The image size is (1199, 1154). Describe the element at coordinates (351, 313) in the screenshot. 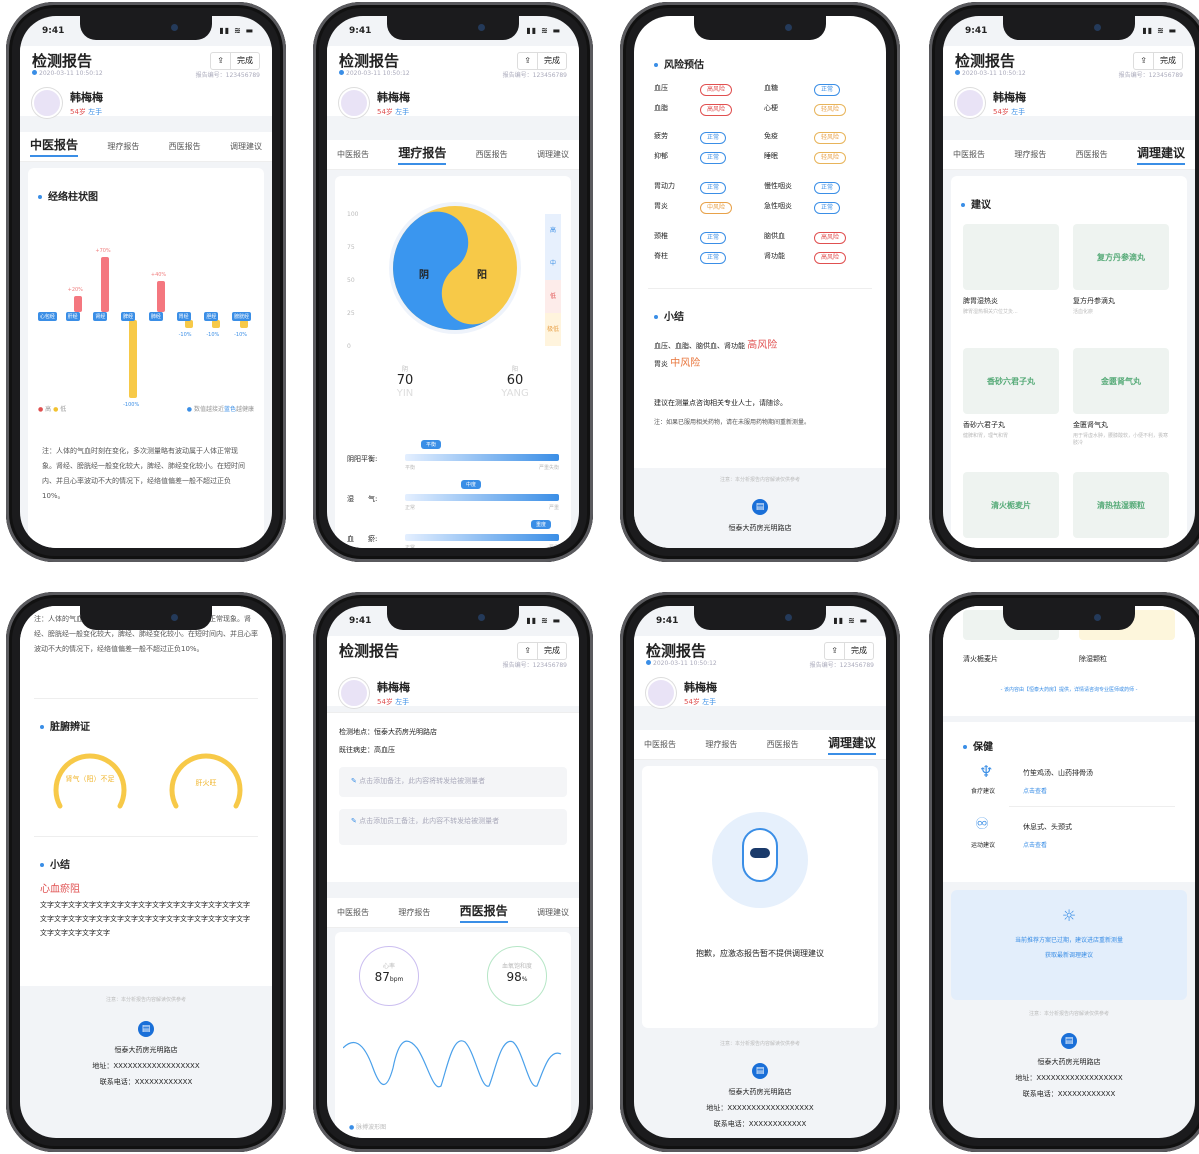

I see `y-tick: 25` at that location.